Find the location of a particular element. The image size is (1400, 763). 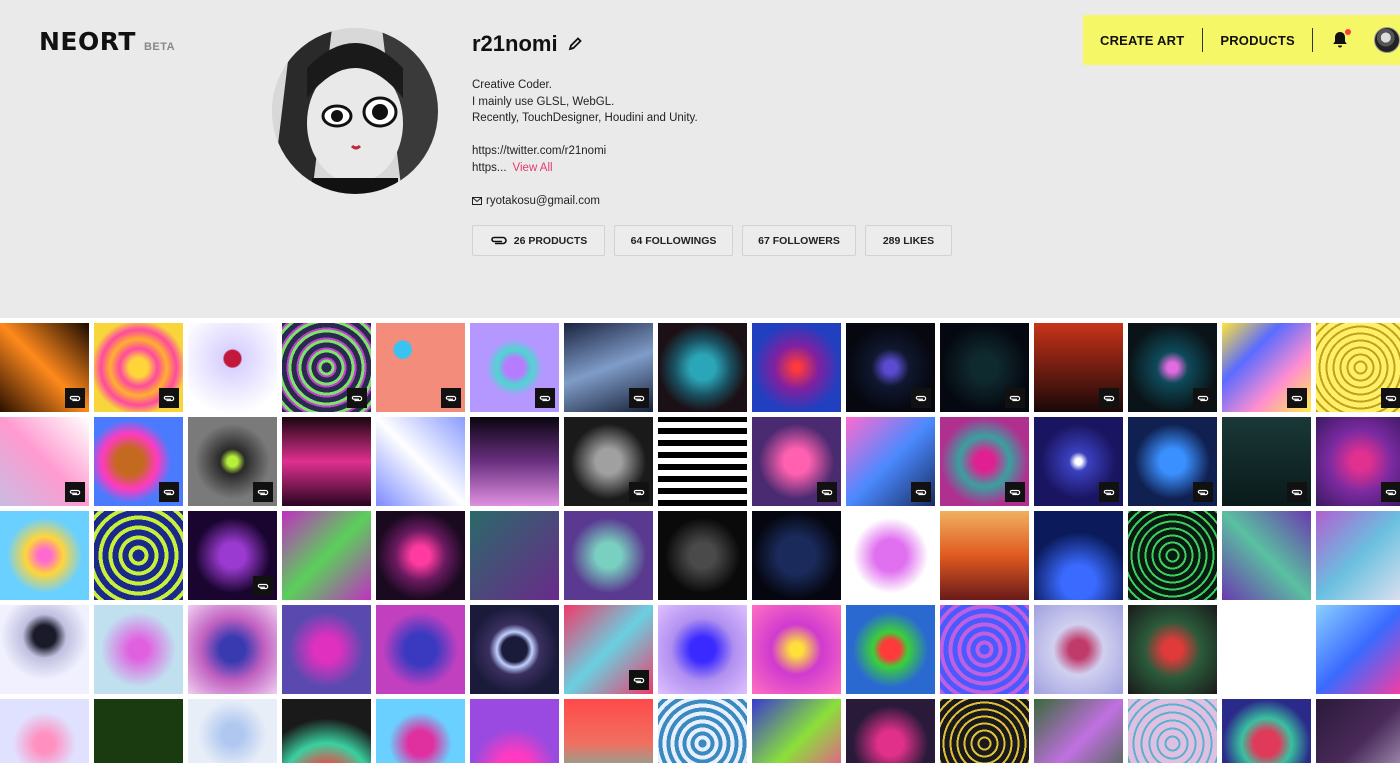

brand-logo: NEORT BETA is located at coordinates (107, 41).